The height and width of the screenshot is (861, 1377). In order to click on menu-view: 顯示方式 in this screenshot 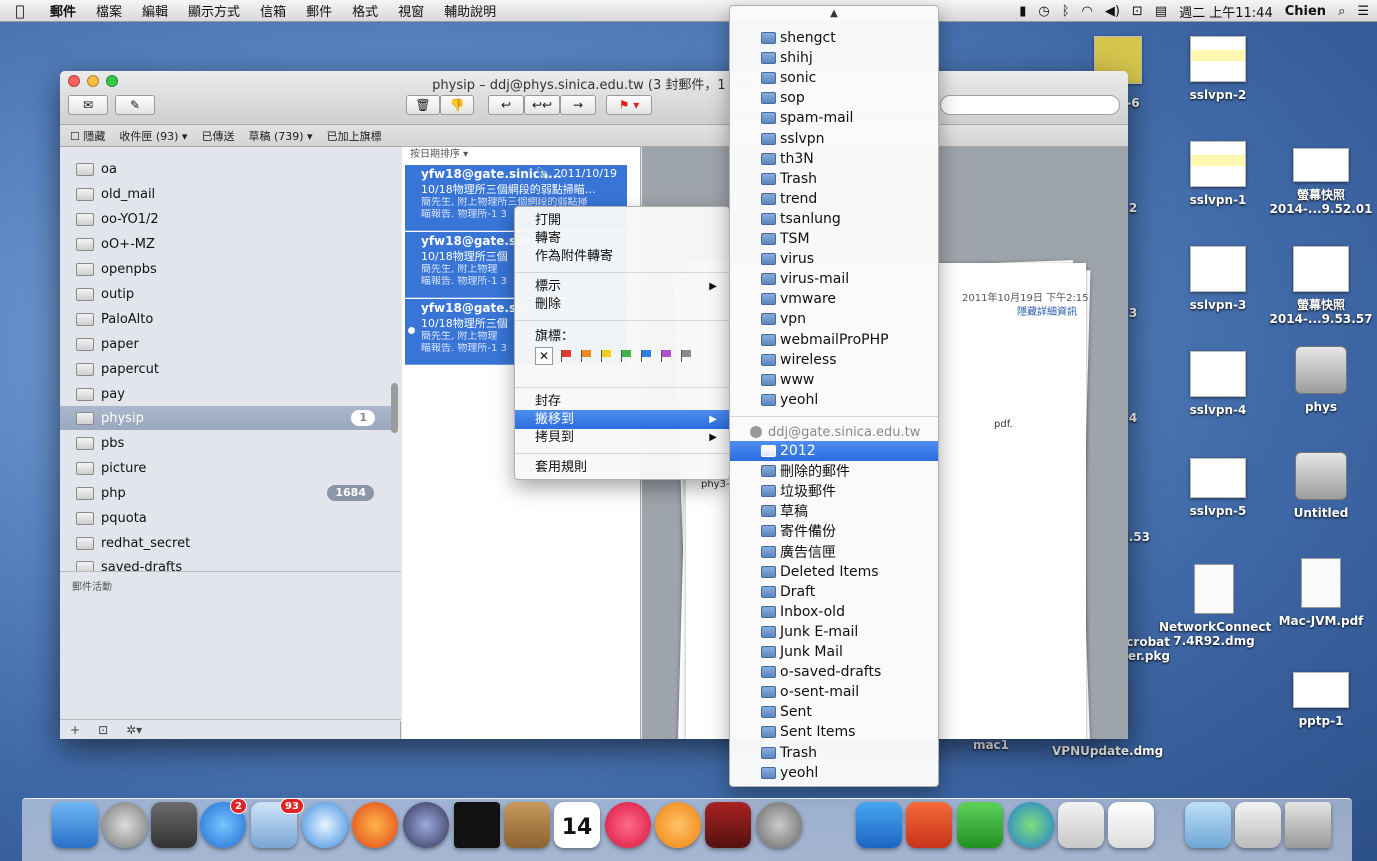, I will do `click(214, 10)`.